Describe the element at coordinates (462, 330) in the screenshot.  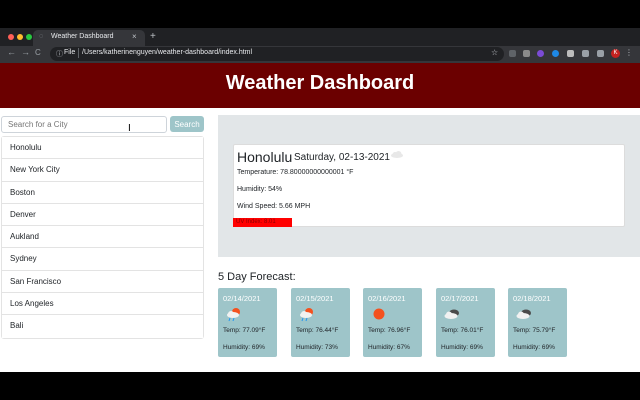
I see `forecast-temp: Temp: 76.01°F` at that location.